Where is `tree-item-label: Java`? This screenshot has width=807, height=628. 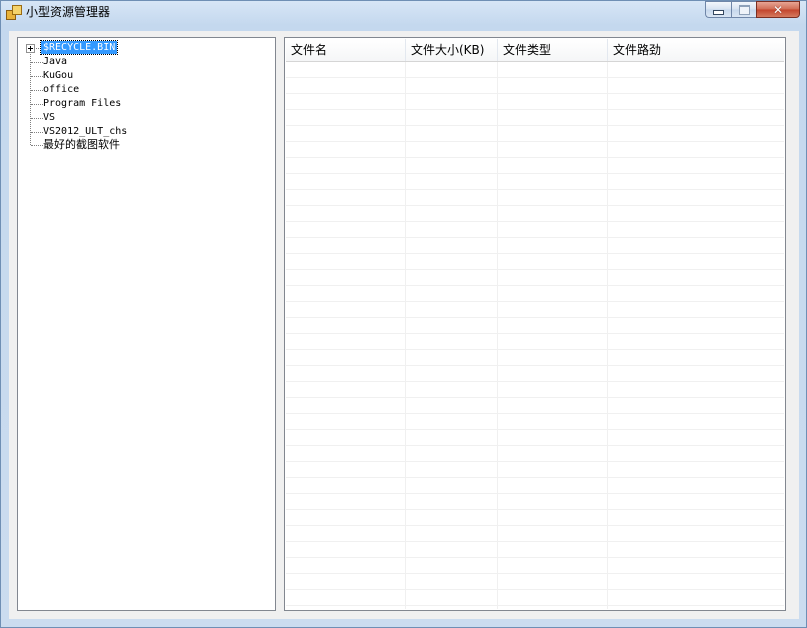
tree-item-label: Java is located at coordinates (55, 61).